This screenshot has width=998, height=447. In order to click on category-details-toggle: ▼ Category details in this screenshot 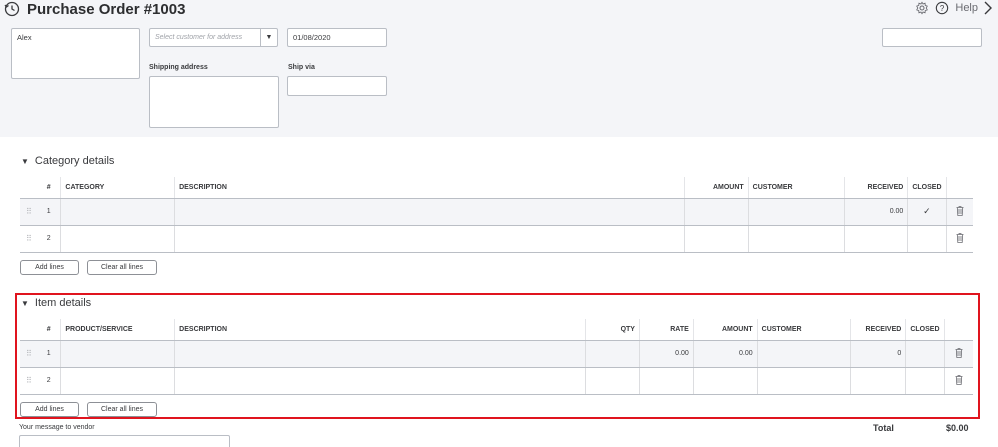, I will do `click(67, 161)`.